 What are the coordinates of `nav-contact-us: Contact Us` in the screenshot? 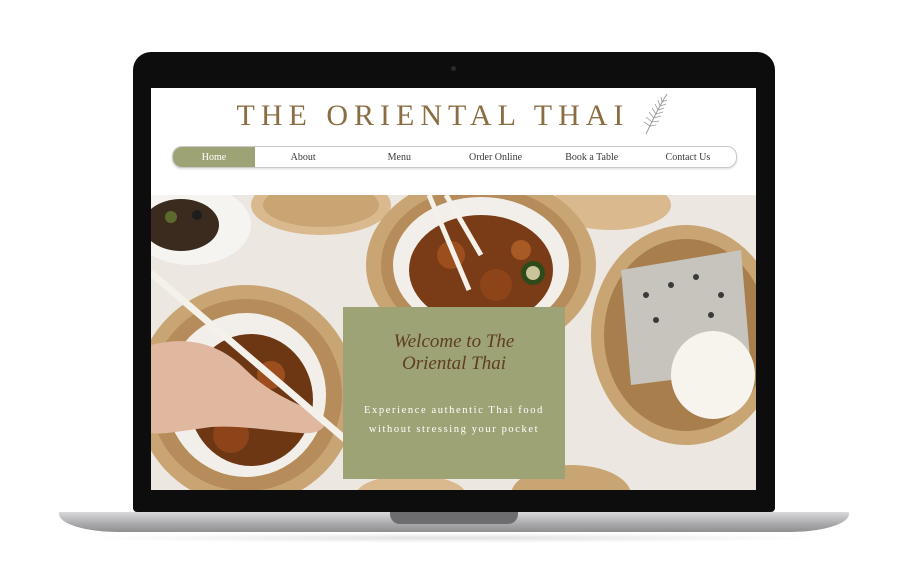 It's located at (688, 157).